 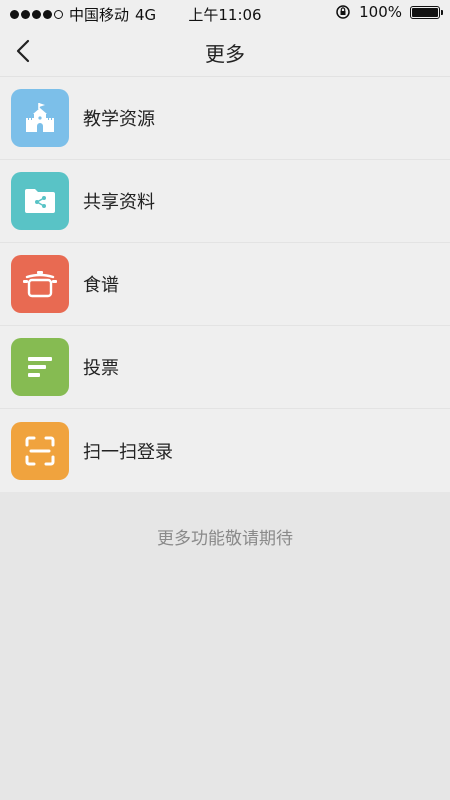 I want to click on menu-item-label: 教学资源, so click(x=119, y=119).